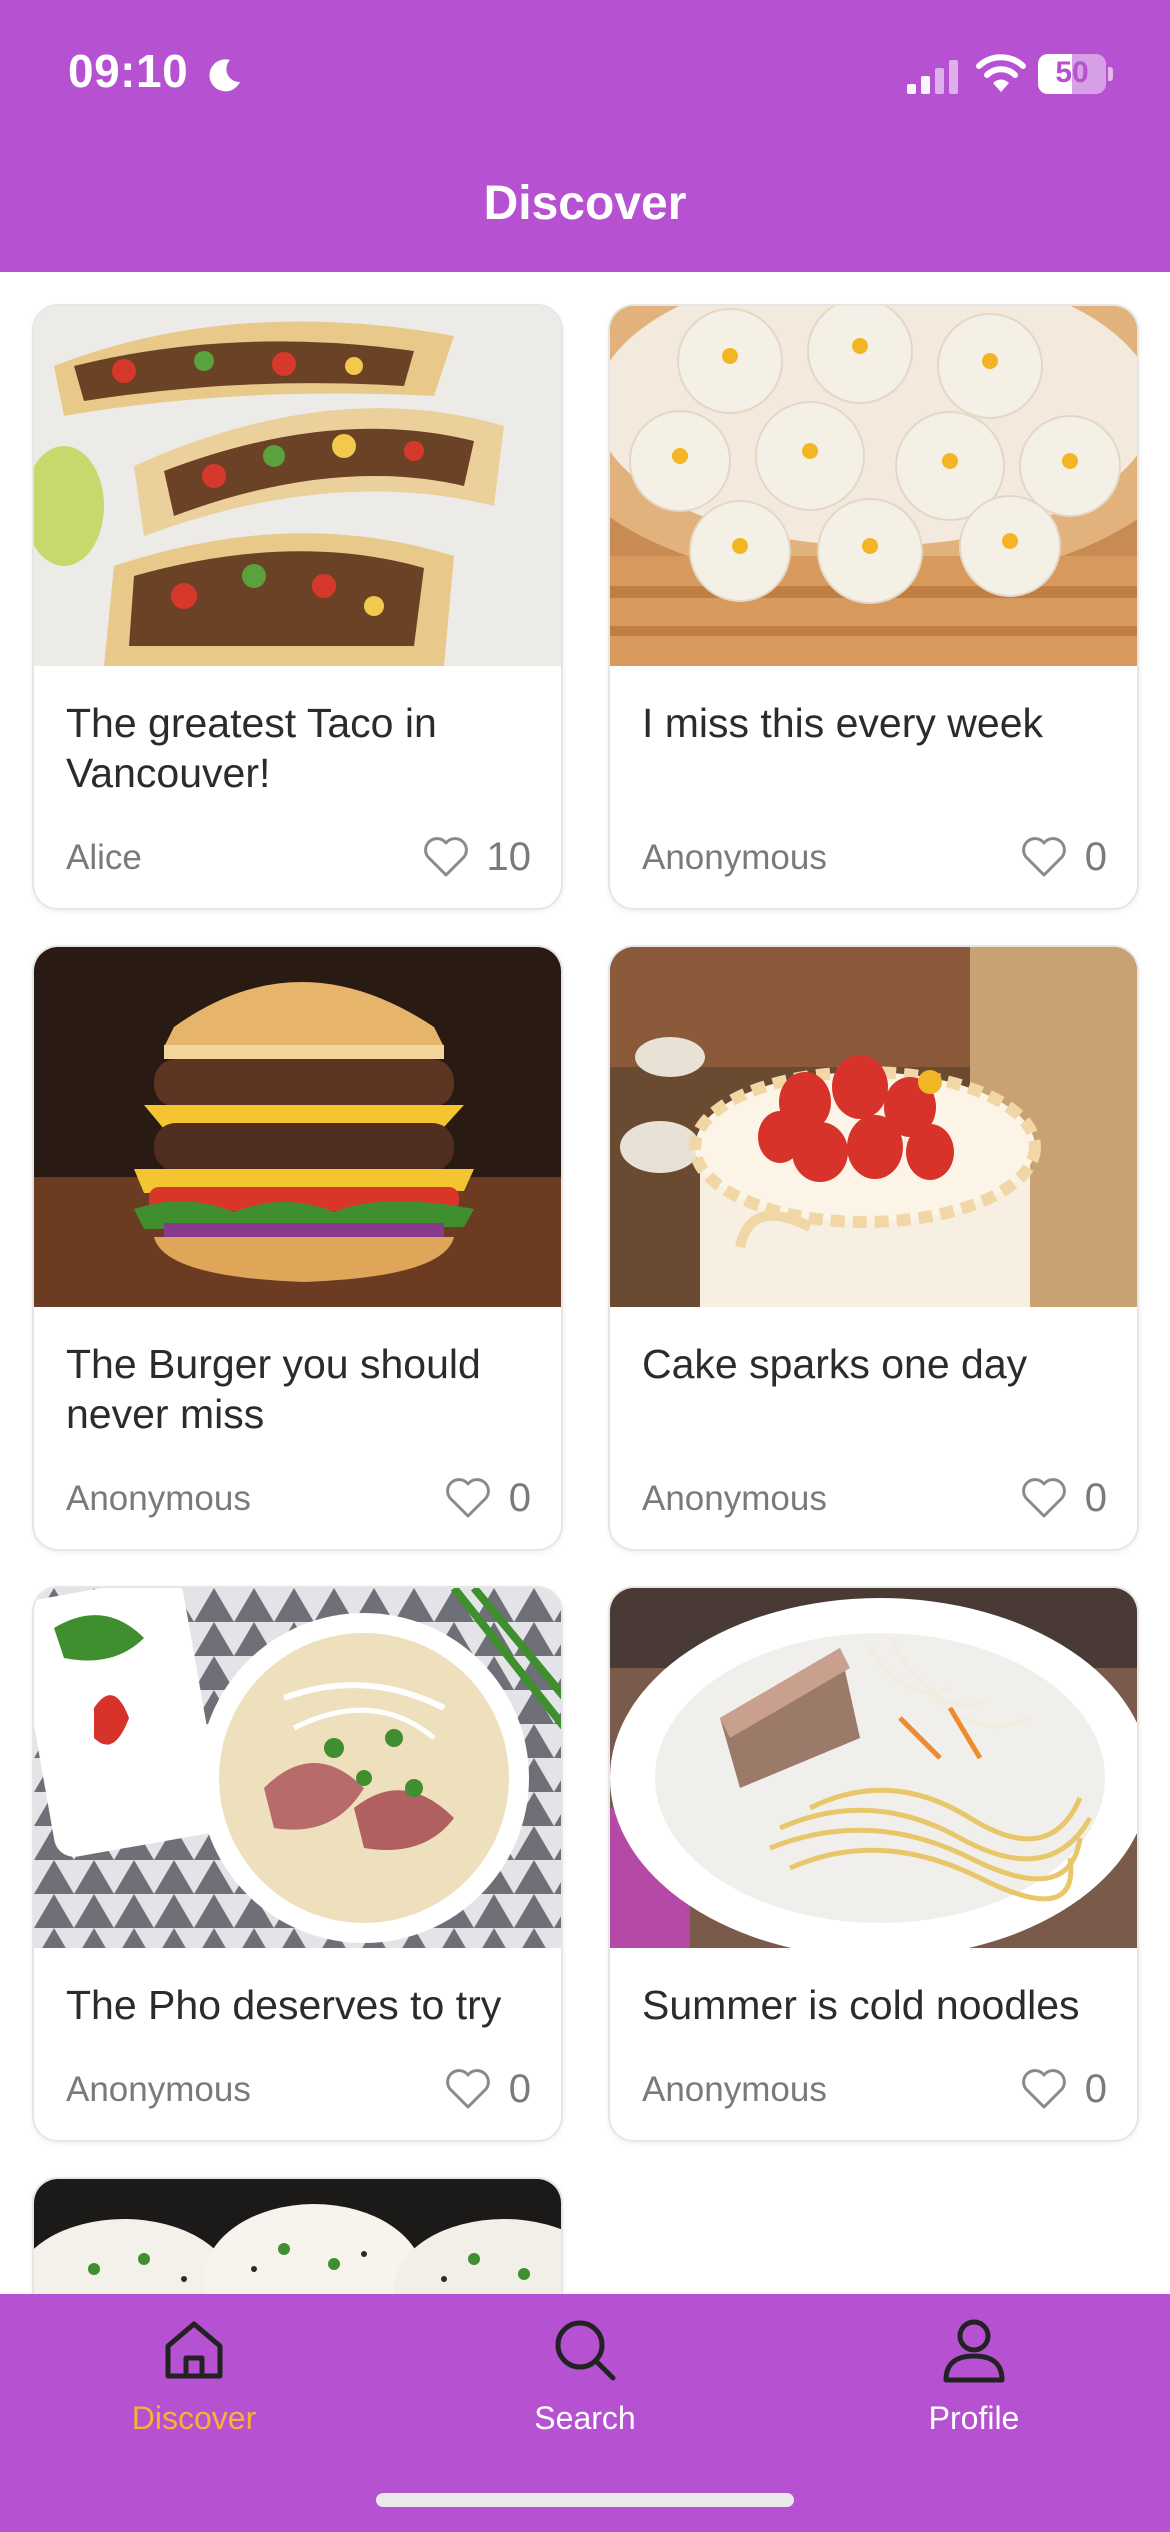 The image size is (1170, 2532). Describe the element at coordinates (585, 2500) in the screenshot. I see `home-indicator` at that location.